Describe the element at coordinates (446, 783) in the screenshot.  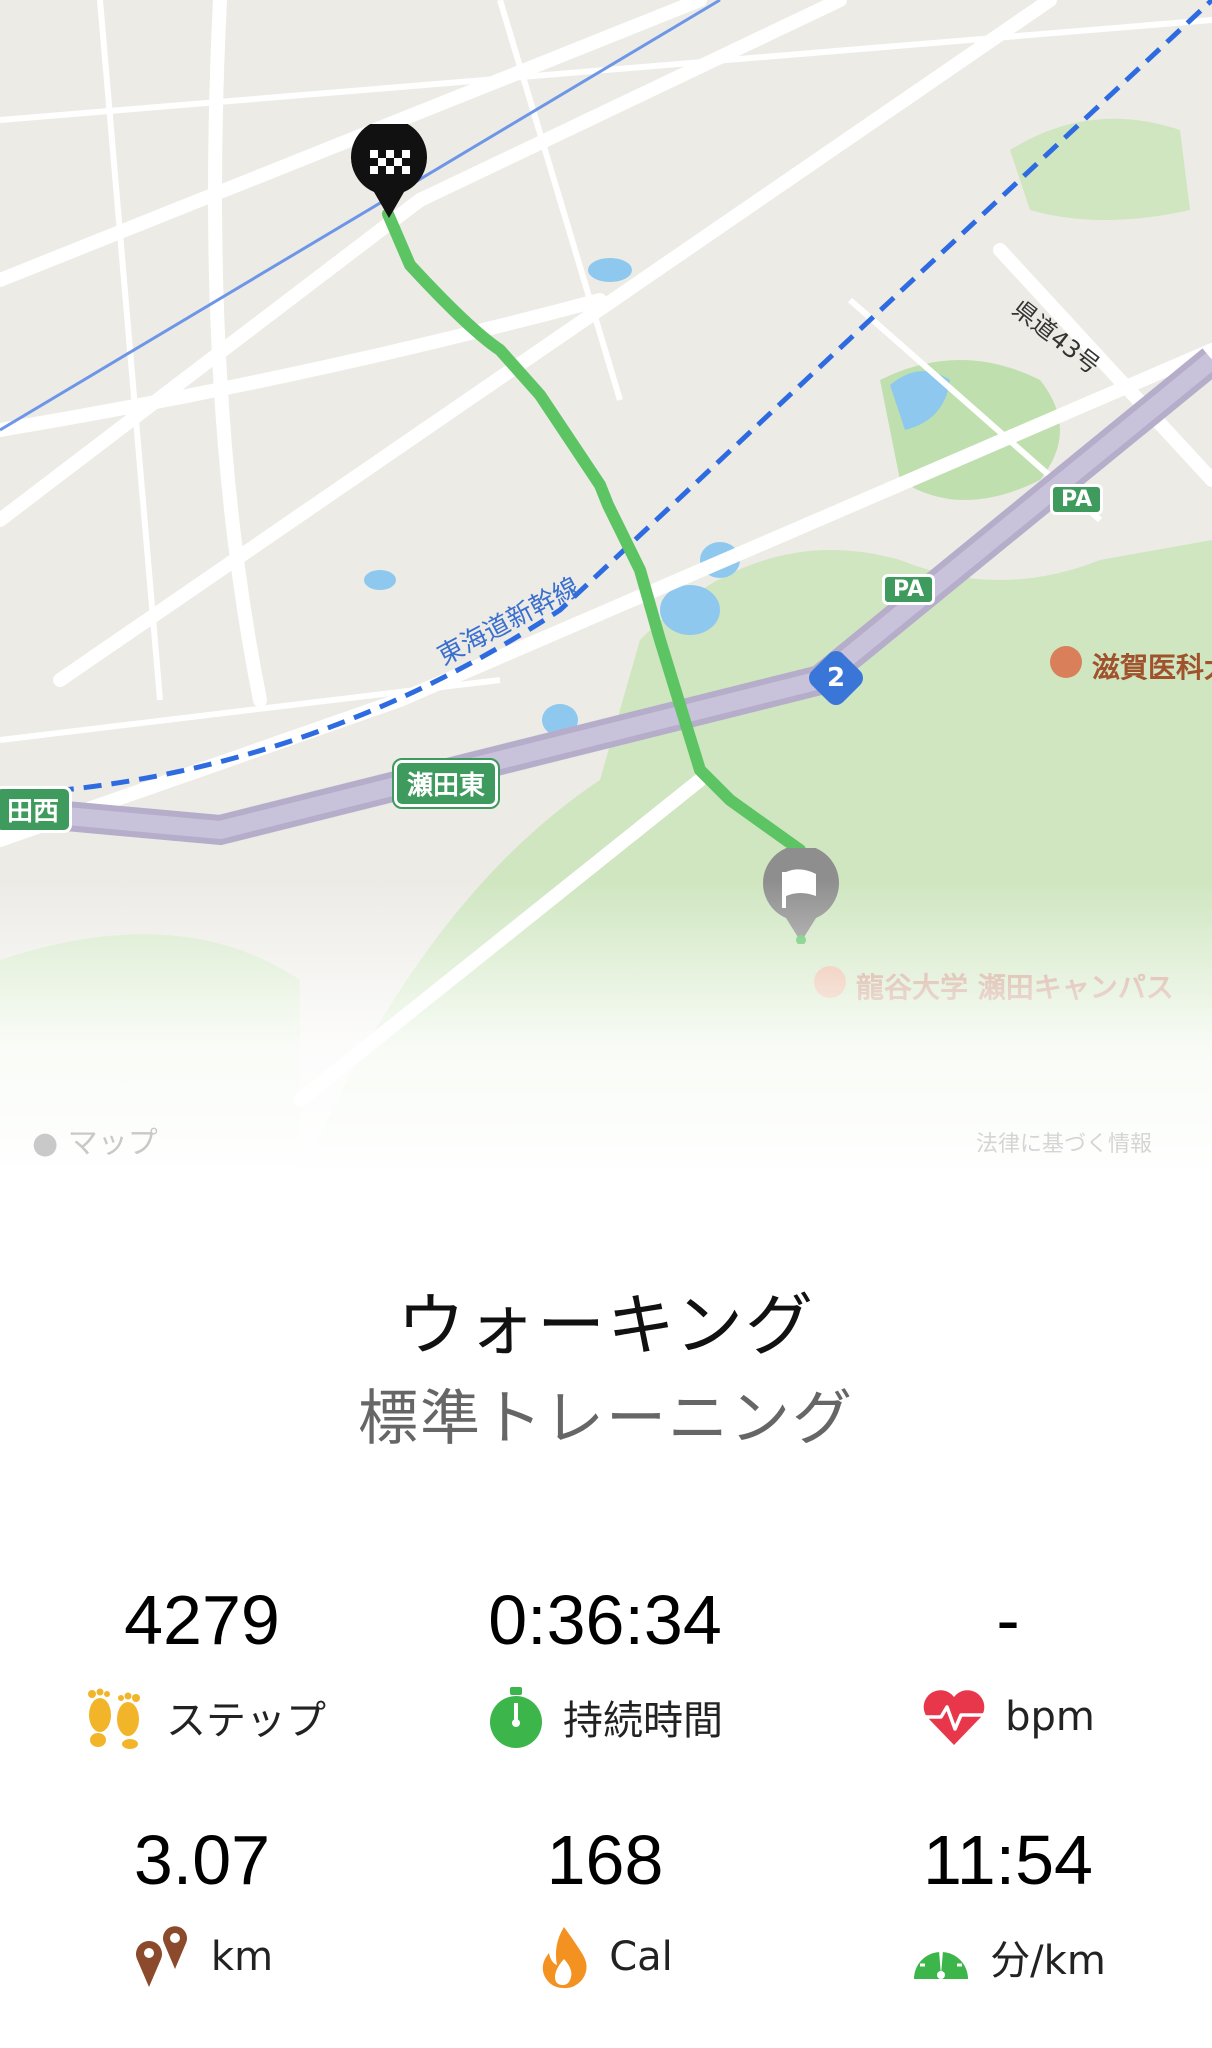
I see `interchange-label-setahigashi: 瀬田東` at that location.